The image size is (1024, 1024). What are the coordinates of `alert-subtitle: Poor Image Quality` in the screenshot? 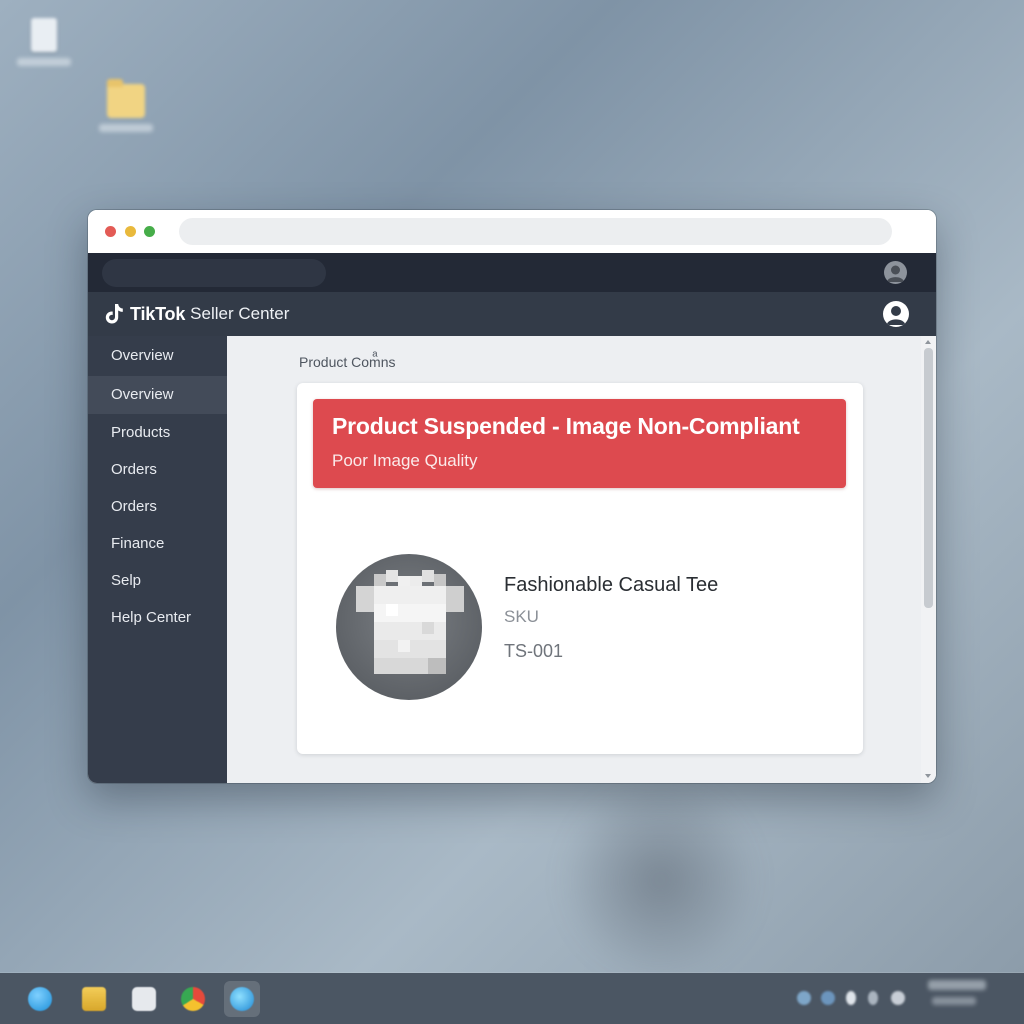 It's located at (405, 460).